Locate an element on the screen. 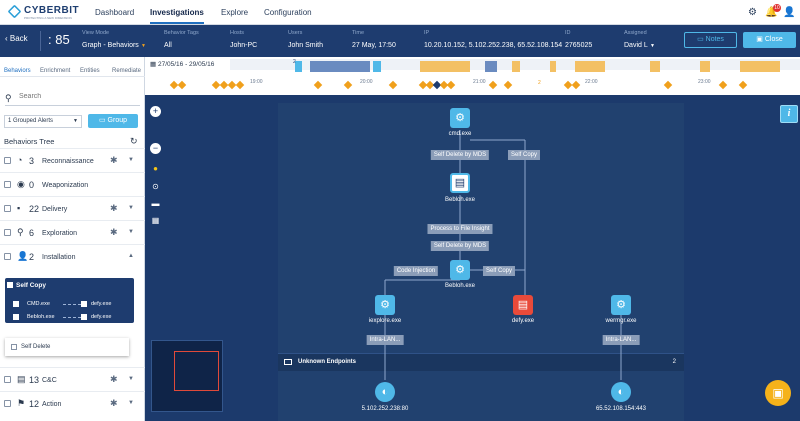 The height and width of the screenshot is (421, 800). process-node-bebloh: ⚙ is located at coordinates (460, 270).